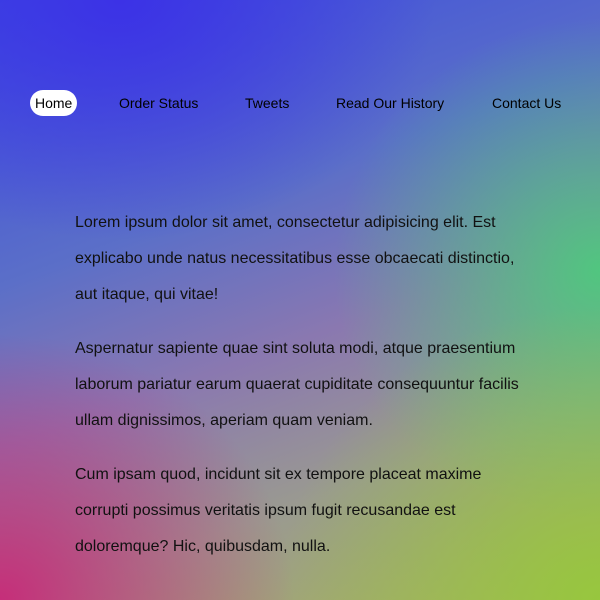 Image resolution: width=600 pixels, height=600 pixels. I want to click on nav-item-read-our-history: Read Our History, so click(390, 103).